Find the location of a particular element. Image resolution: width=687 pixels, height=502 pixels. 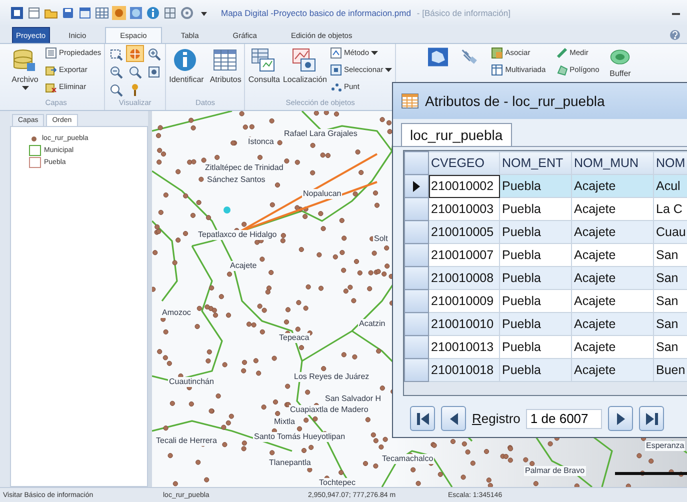

place-label: Sánchez Santos is located at coordinates (236, 180).